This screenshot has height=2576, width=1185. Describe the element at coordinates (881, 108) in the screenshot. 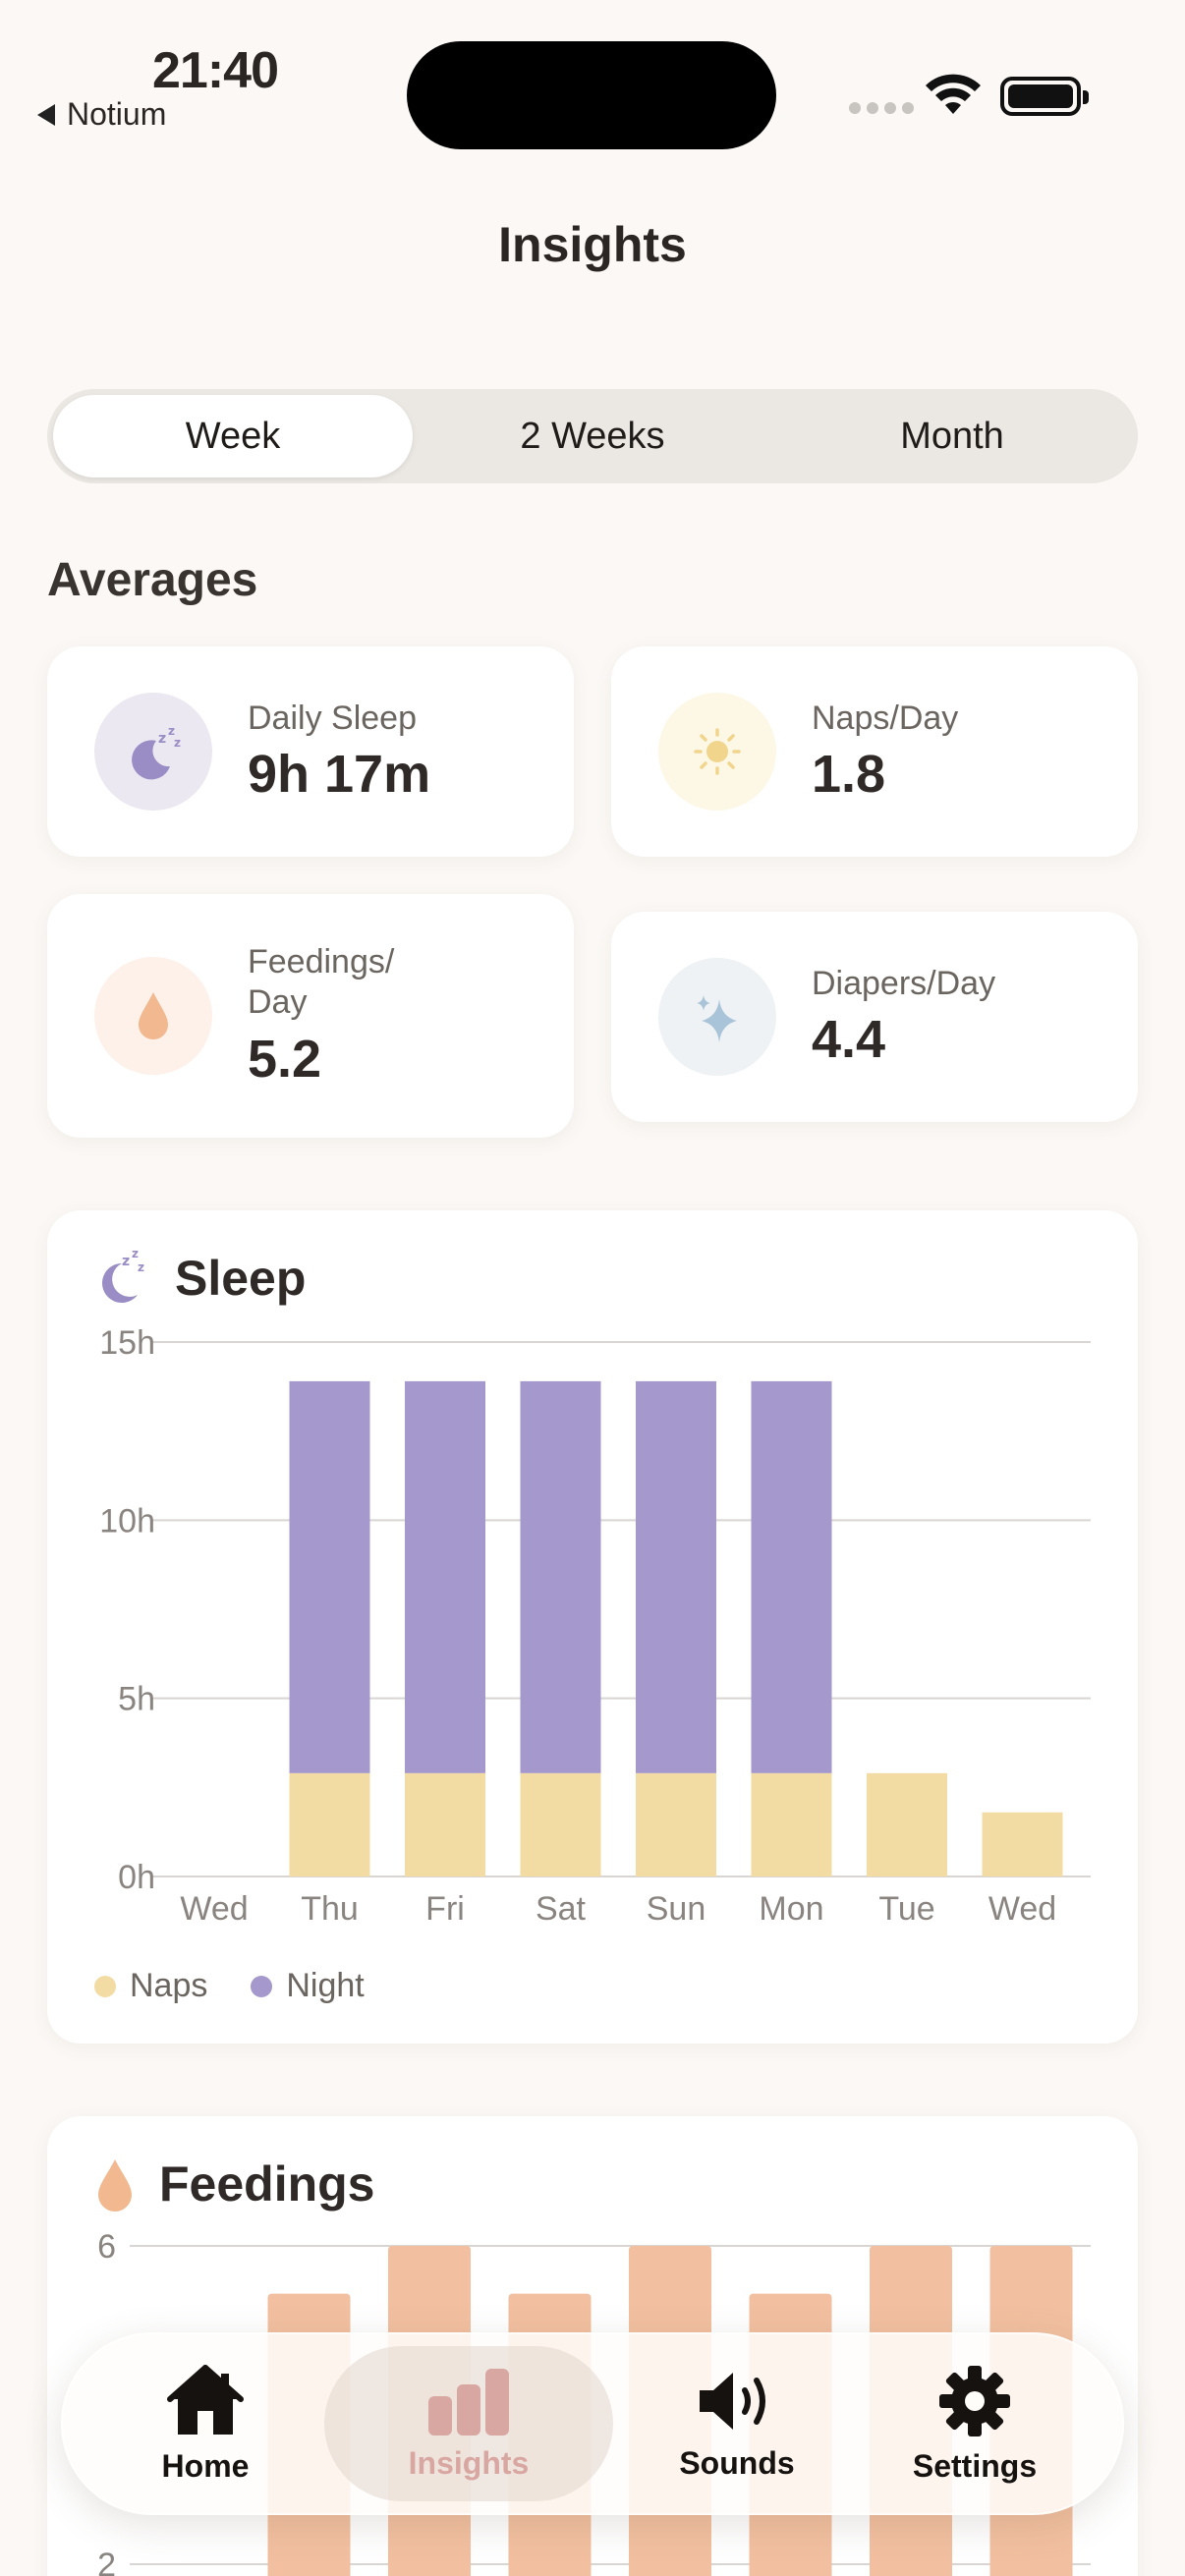

I see `cellular-signal-icon` at that location.